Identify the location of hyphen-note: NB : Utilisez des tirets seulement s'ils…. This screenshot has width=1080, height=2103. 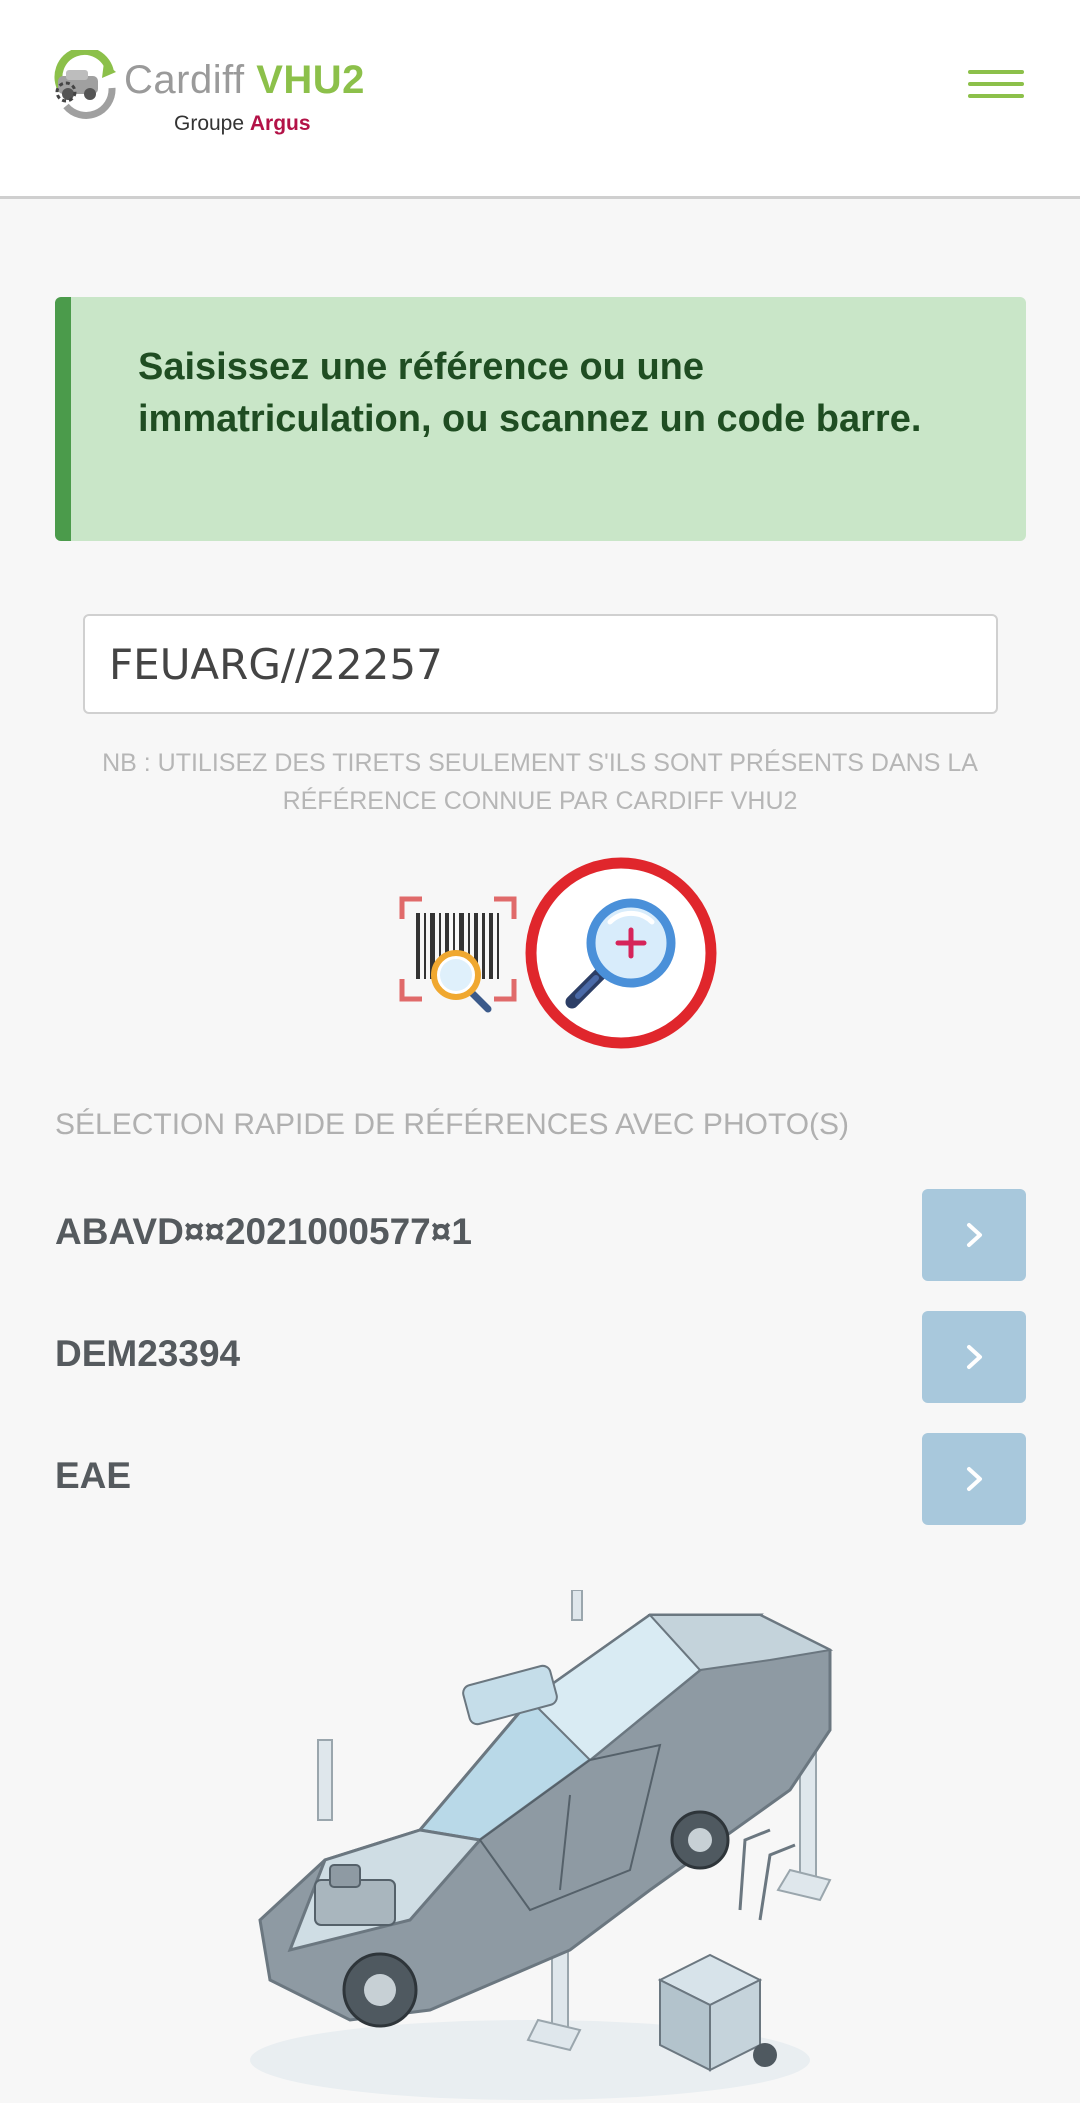
(540, 782).